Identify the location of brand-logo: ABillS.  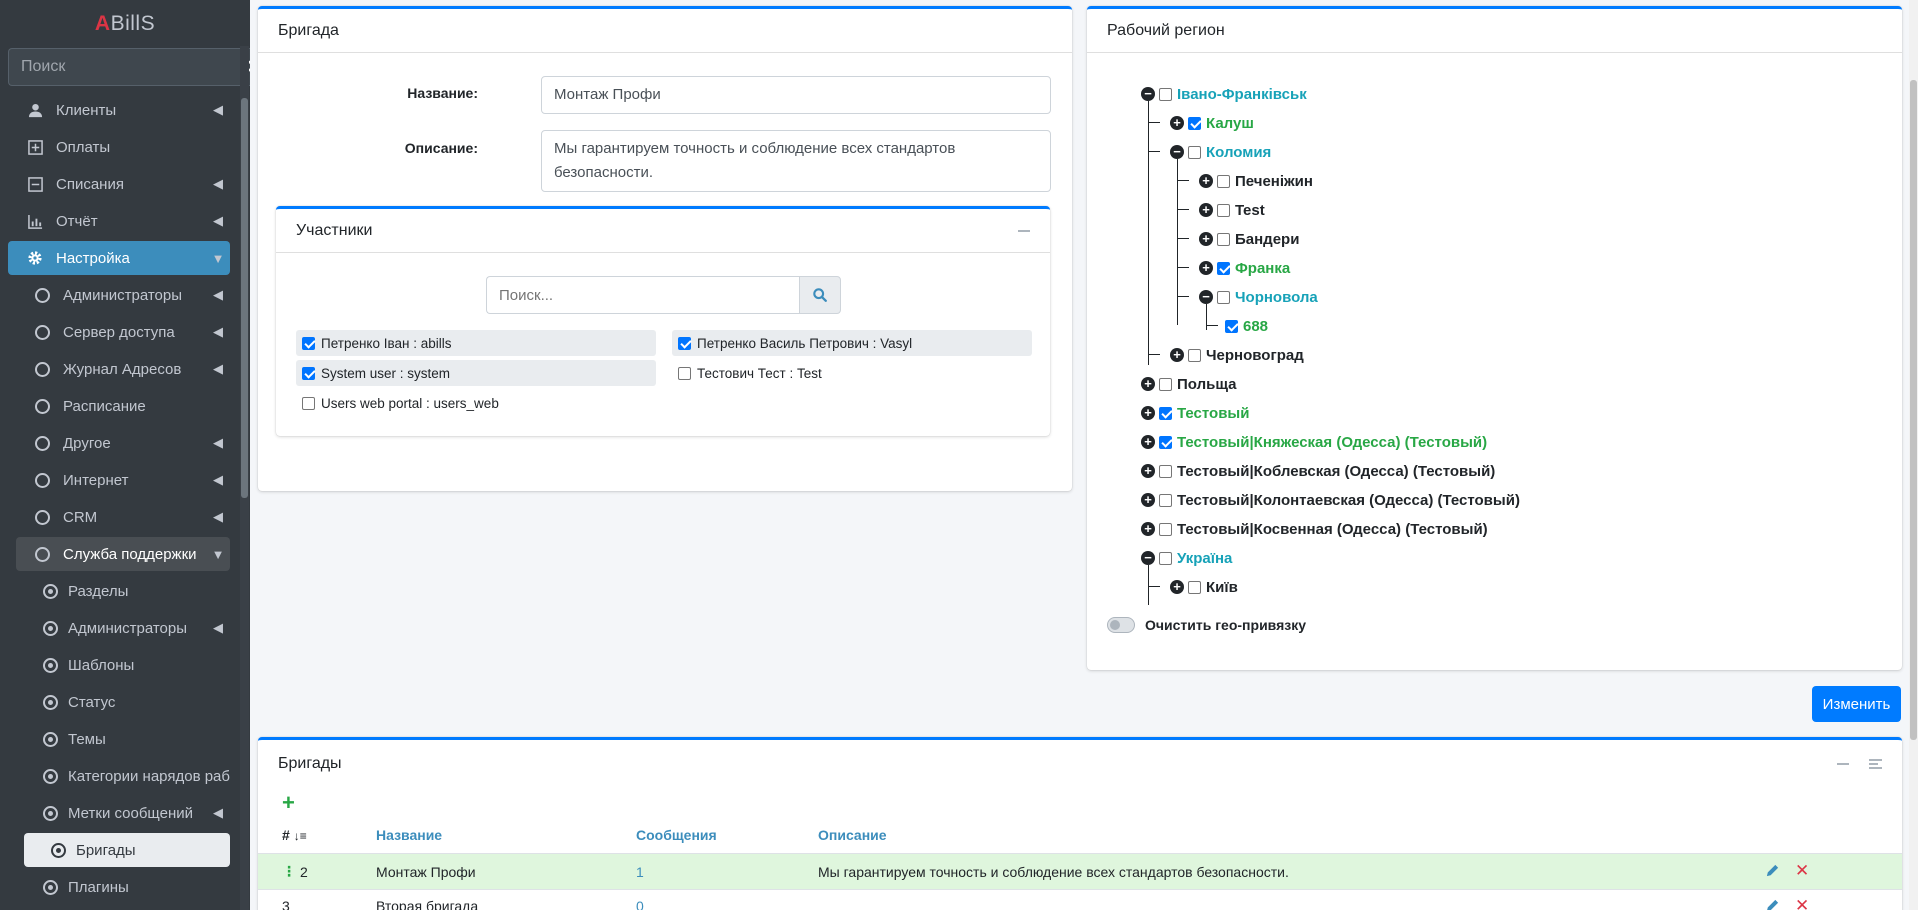
(125, 23).